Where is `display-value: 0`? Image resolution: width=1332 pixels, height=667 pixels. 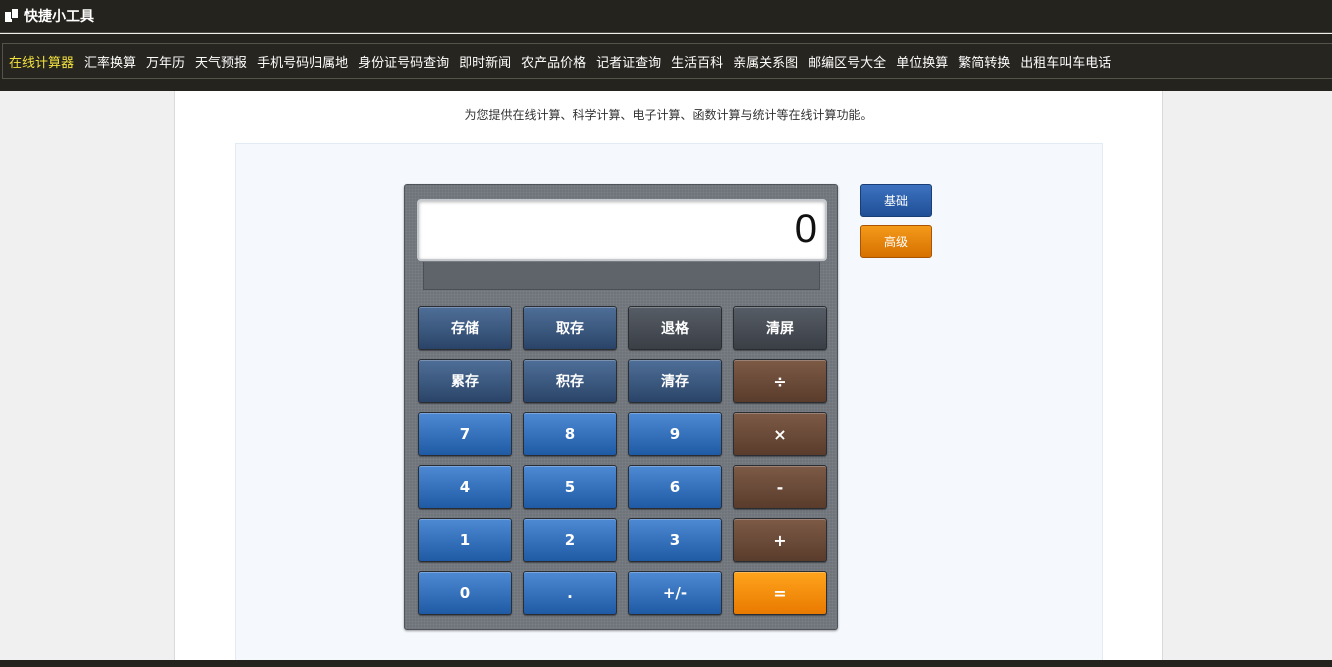
display-value: 0 is located at coordinates (805, 229).